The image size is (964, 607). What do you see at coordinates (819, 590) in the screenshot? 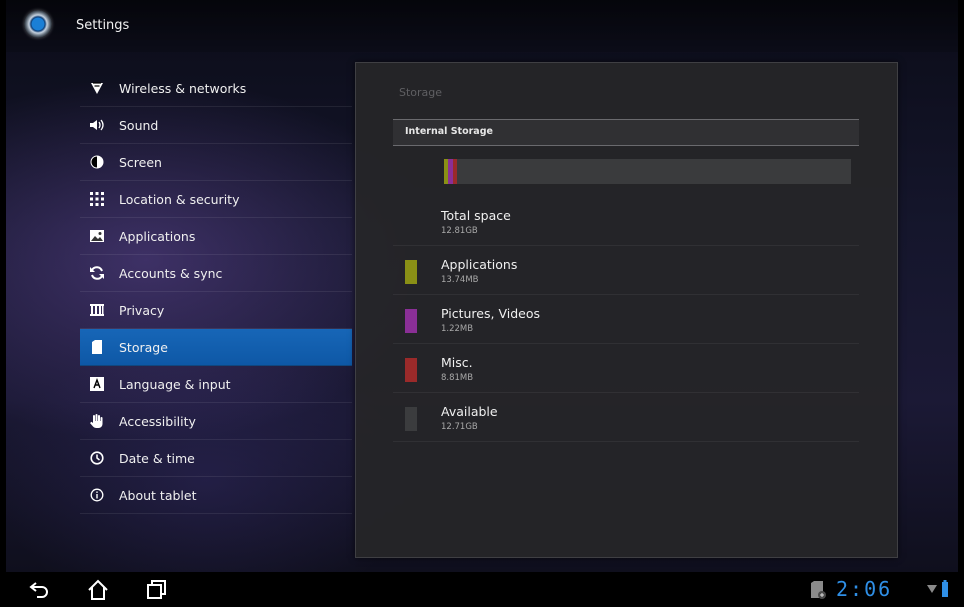
I see `sd-card-status-icon` at bounding box center [819, 590].